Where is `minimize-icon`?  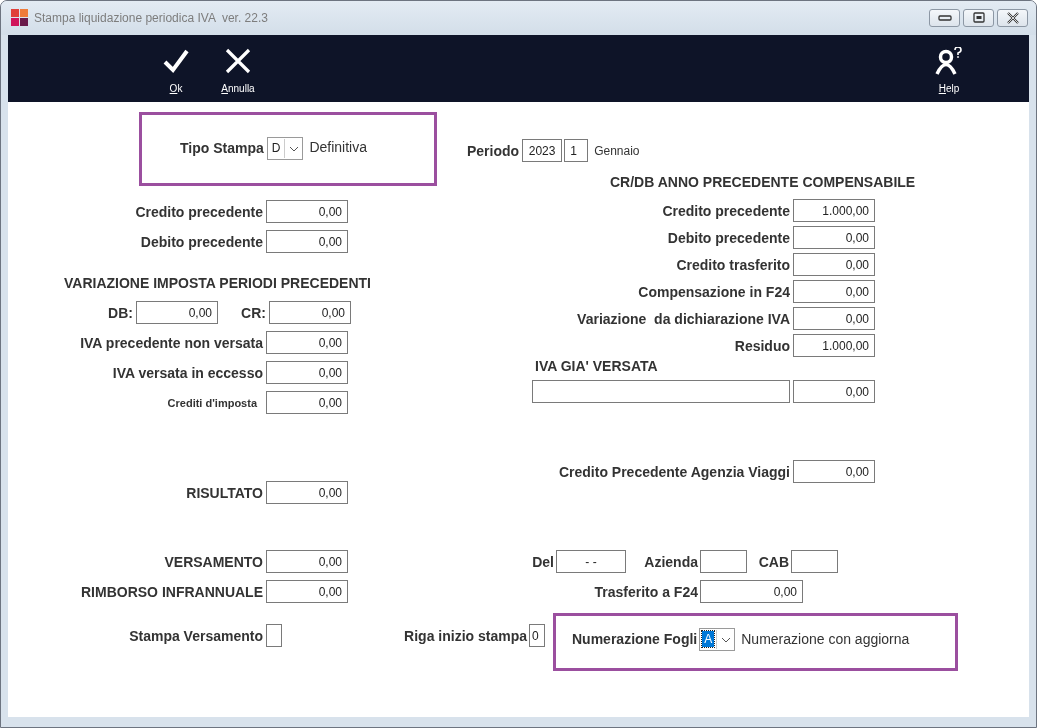 minimize-icon is located at coordinates (944, 18).